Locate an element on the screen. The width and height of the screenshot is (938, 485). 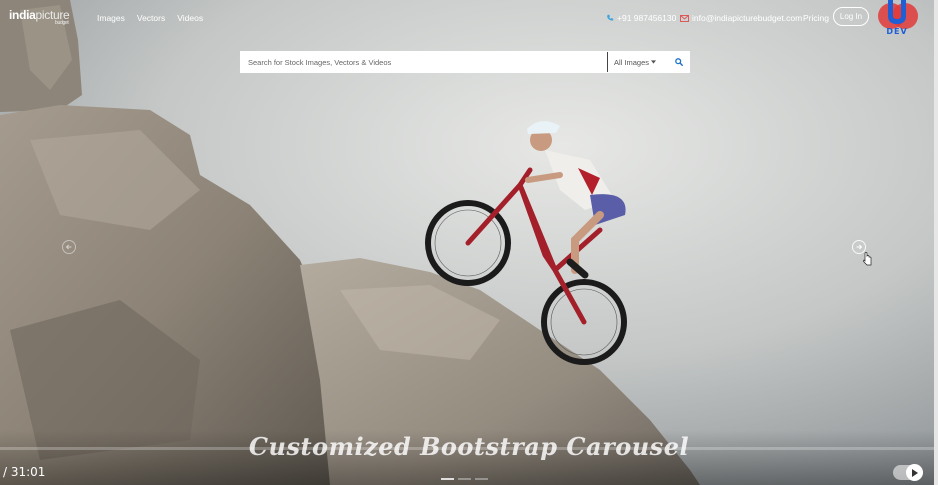
carousel-caption: Customized Bootstrap Carousel is located at coordinates (469, 446).